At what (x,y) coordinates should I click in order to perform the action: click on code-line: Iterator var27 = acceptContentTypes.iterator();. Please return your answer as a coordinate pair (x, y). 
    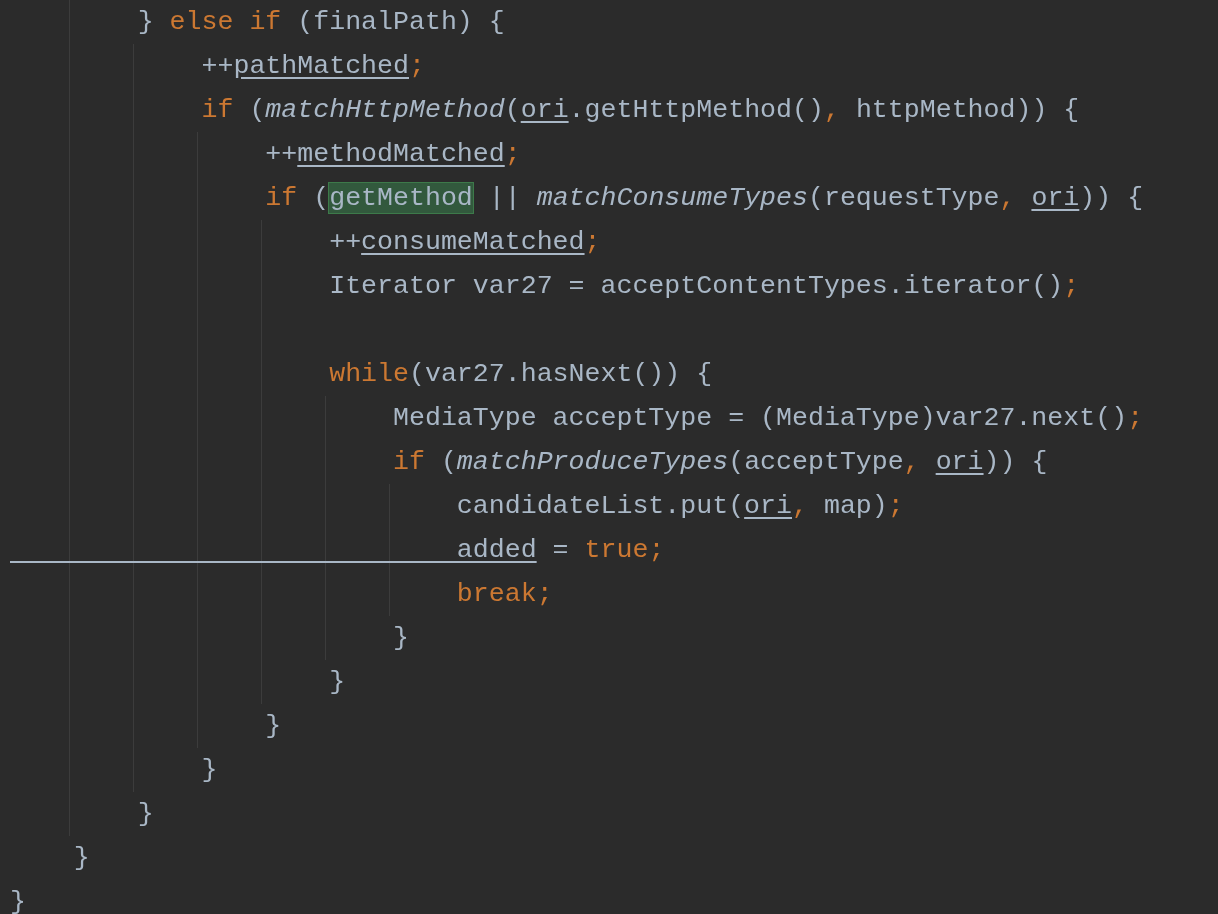
    Looking at the image, I should click on (704, 286).